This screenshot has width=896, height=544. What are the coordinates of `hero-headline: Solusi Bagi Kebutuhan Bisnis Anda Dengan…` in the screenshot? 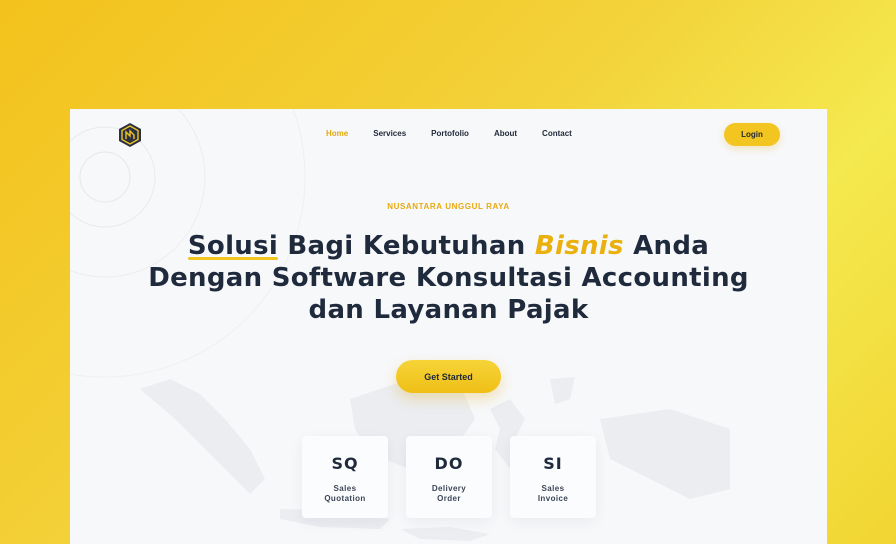 It's located at (448, 278).